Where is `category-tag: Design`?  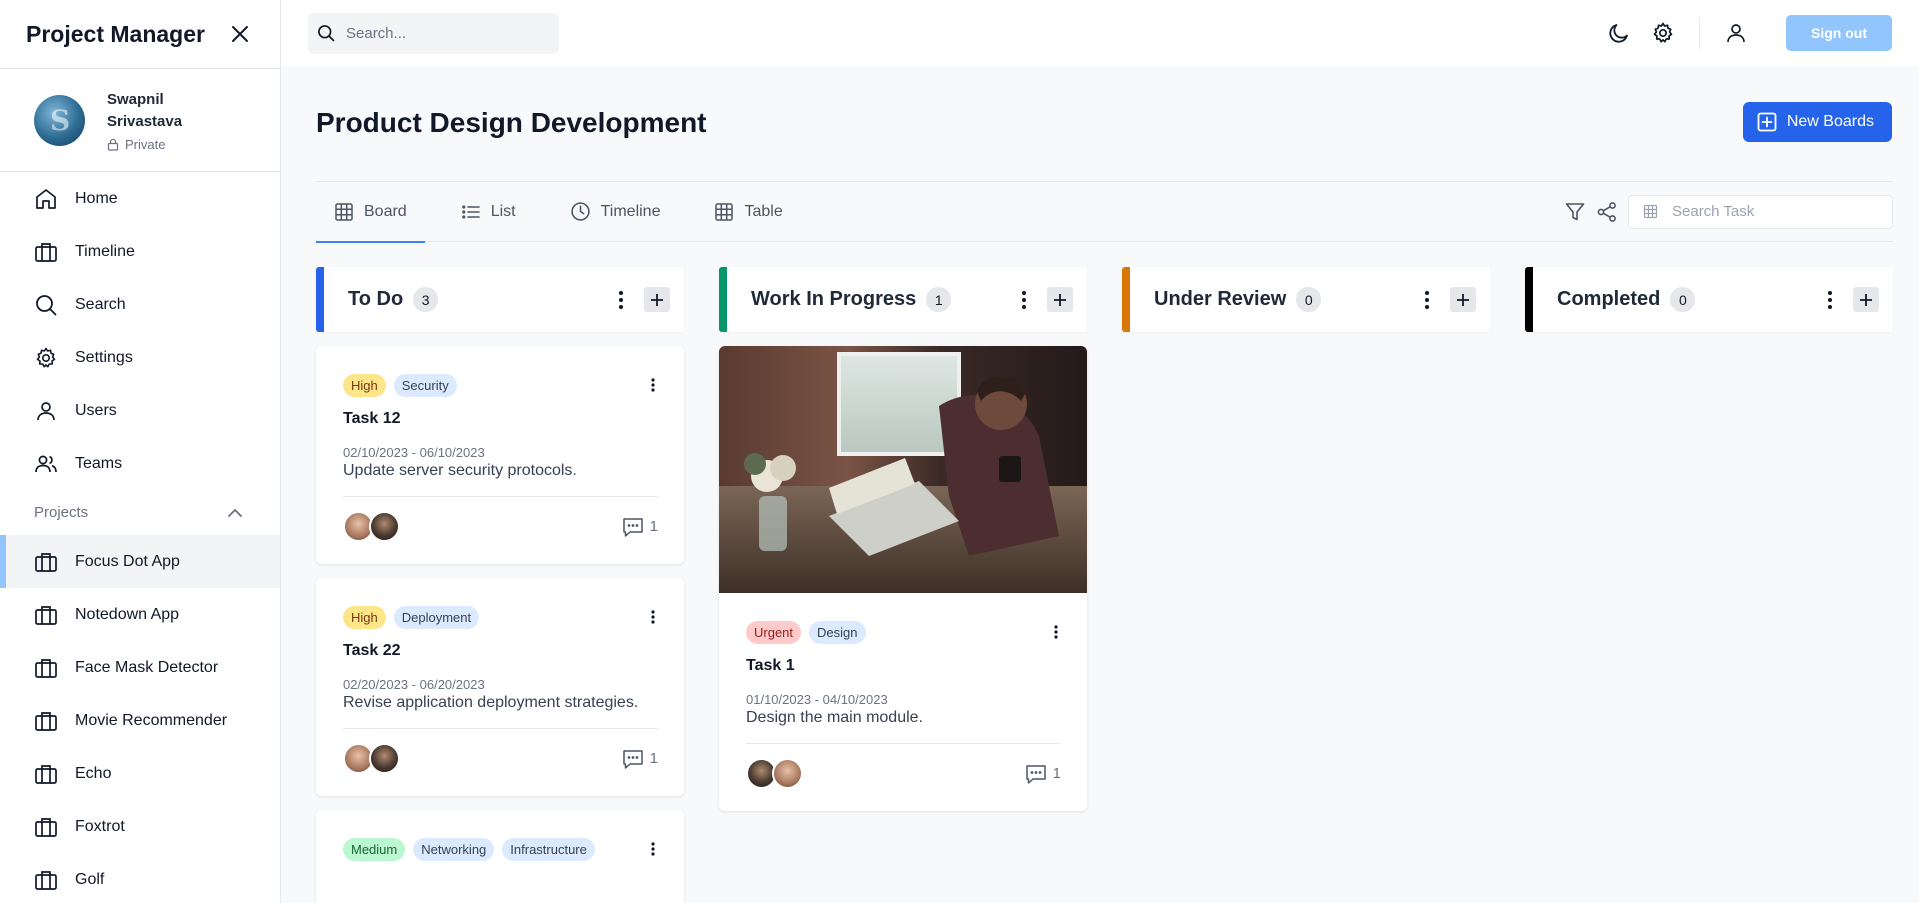
category-tag: Design is located at coordinates (837, 632).